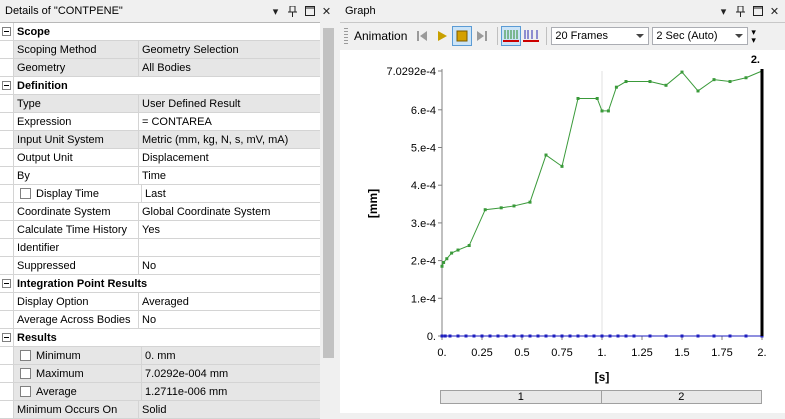  I want to click on property-row: Suppressed No, so click(160, 266).